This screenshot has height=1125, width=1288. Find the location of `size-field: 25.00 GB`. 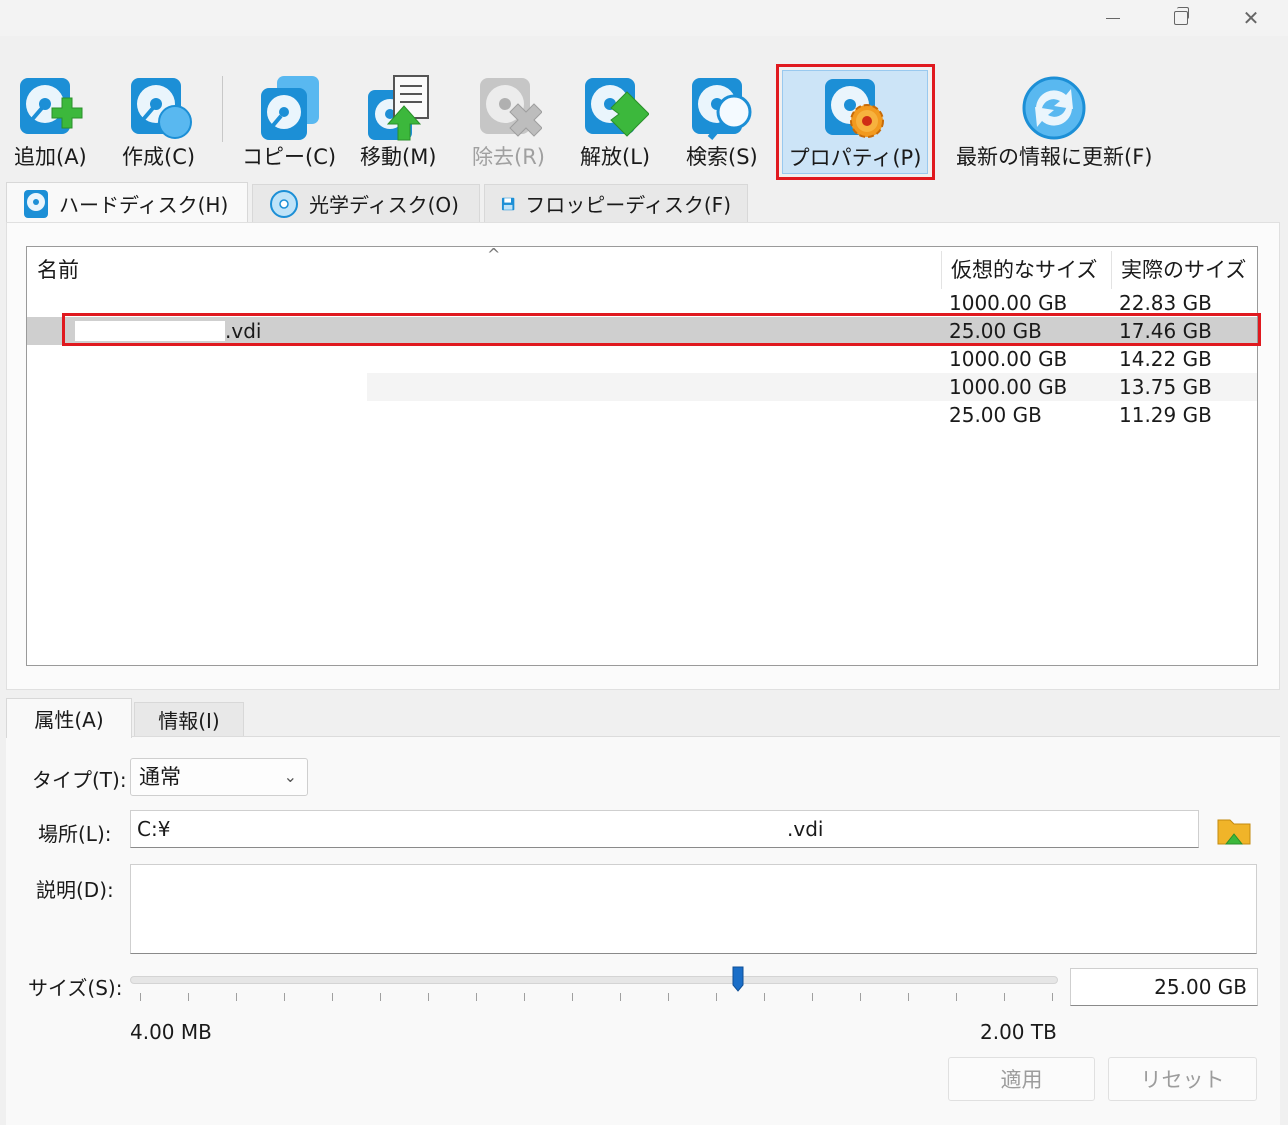

size-field: 25.00 GB is located at coordinates (1164, 987).